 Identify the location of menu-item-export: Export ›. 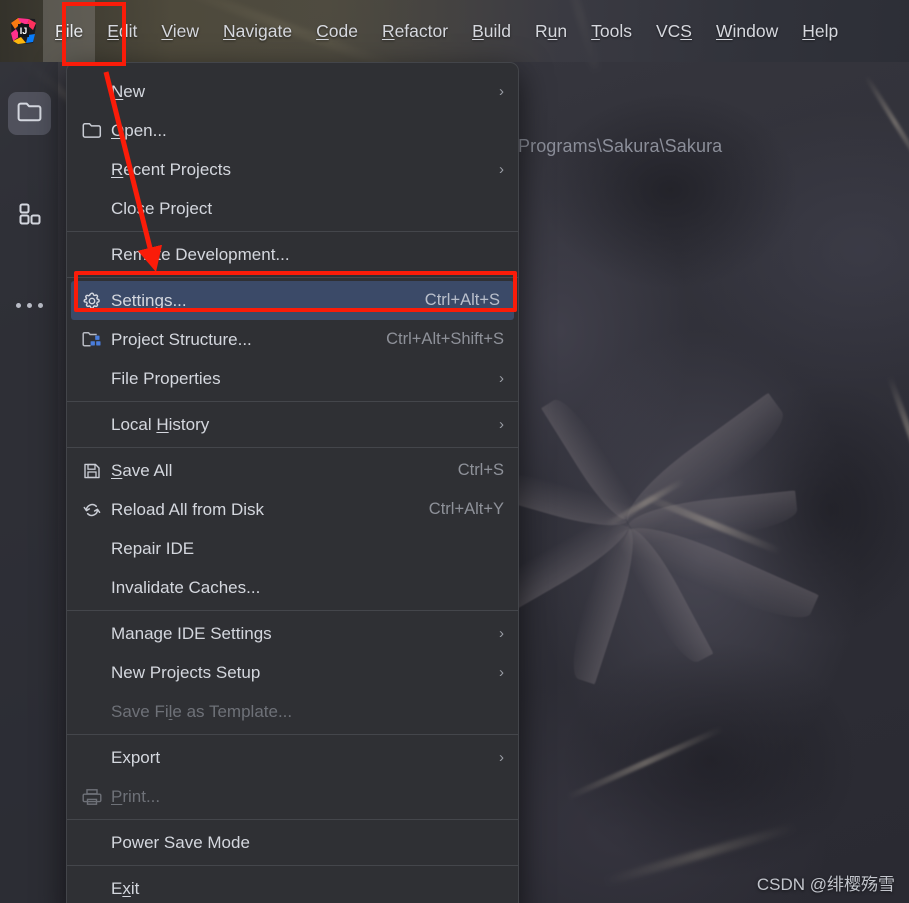
(292, 757).